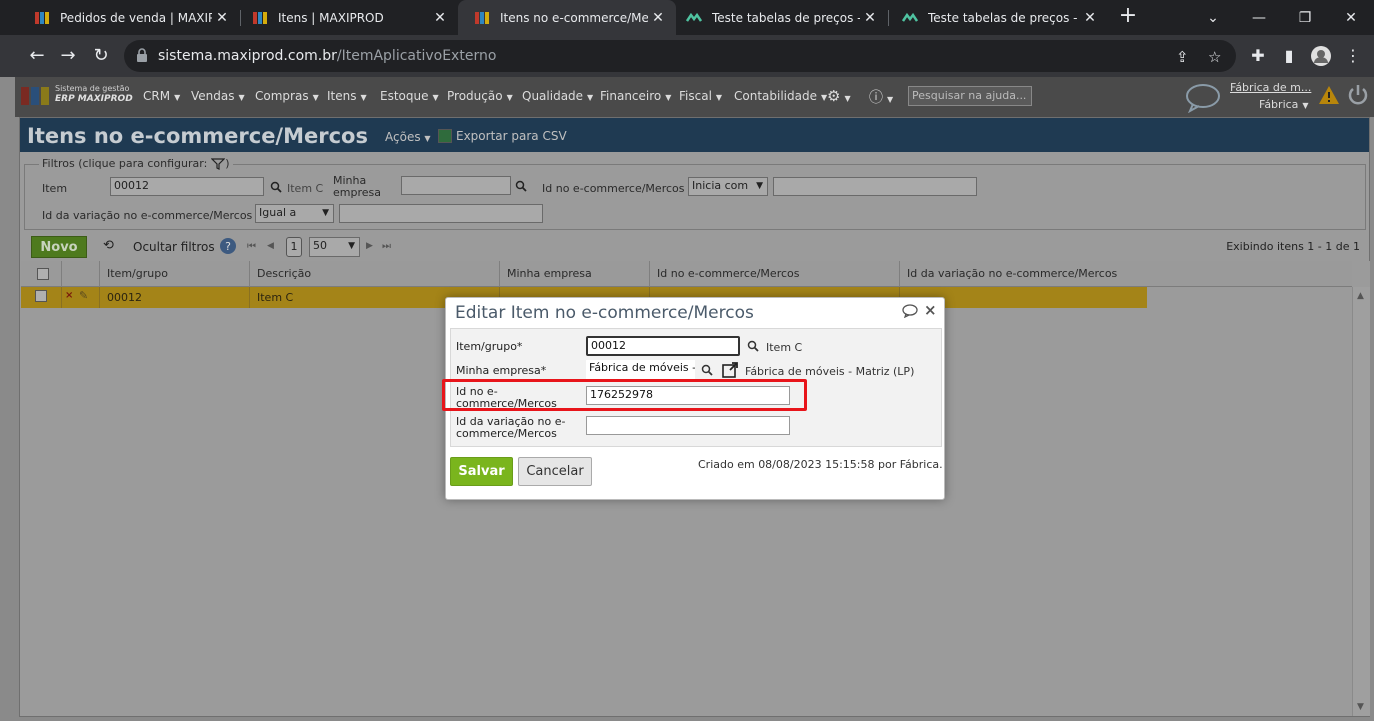 The width and height of the screenshot is (1374, 721). Describe the element at coordinates (774, 274) in the screenshot. I see `column-id-ecommerce: Id no e-commerce/Mercos` at that location.